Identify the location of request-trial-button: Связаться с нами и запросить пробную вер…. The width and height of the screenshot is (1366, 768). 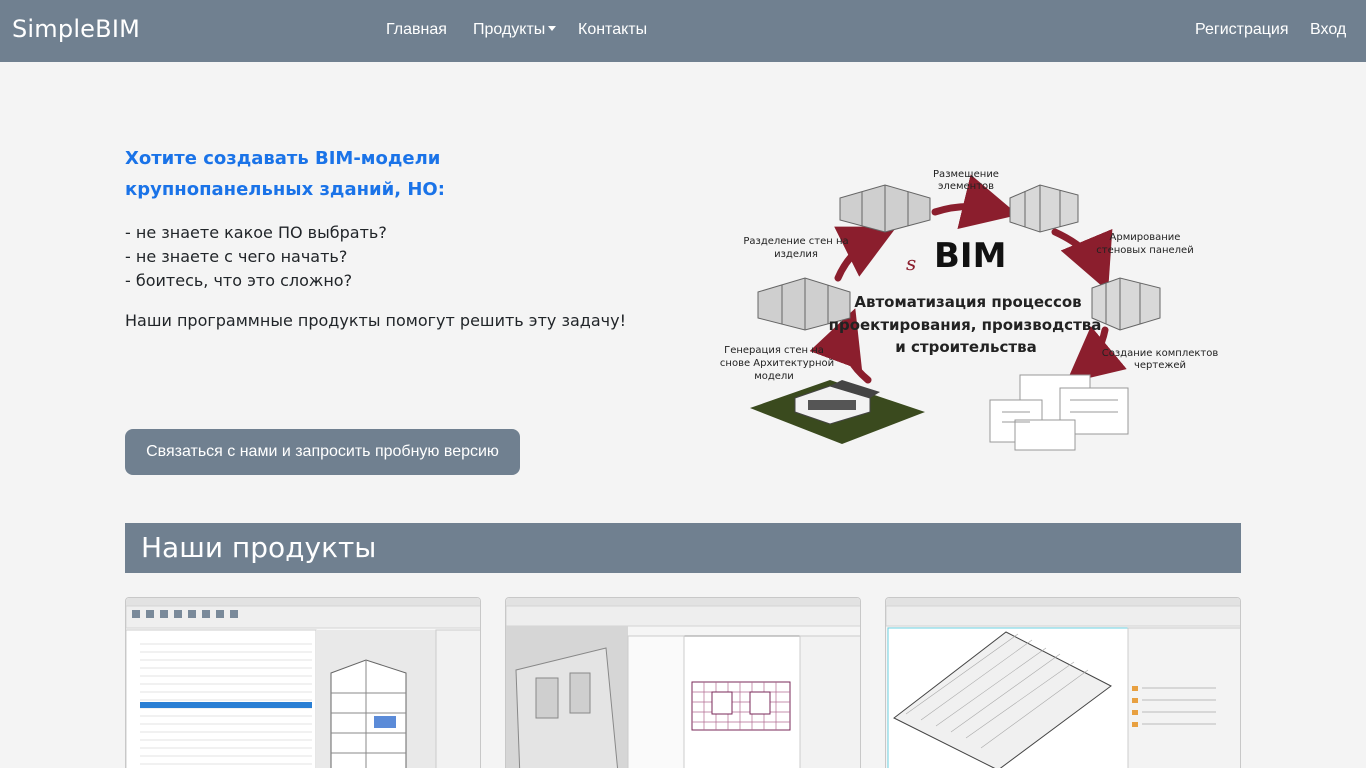
(322, 452).